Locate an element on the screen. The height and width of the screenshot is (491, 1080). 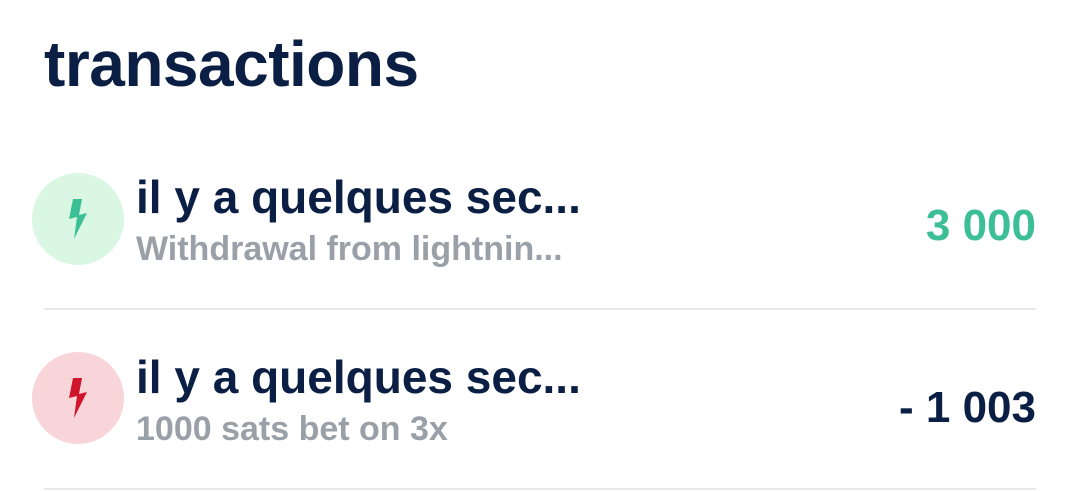
transaction-amount: - 1 003 is located at coordinates (967, 407).